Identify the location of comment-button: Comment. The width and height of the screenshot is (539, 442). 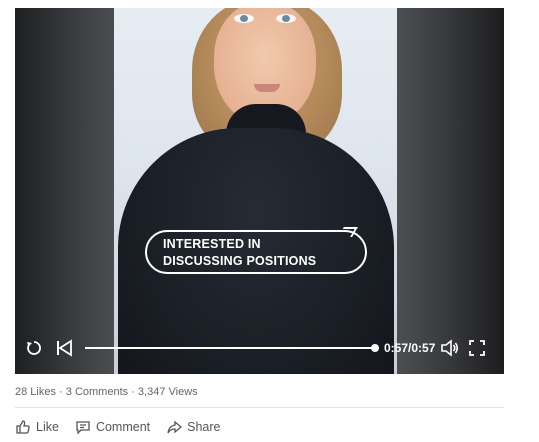
(112, 427).